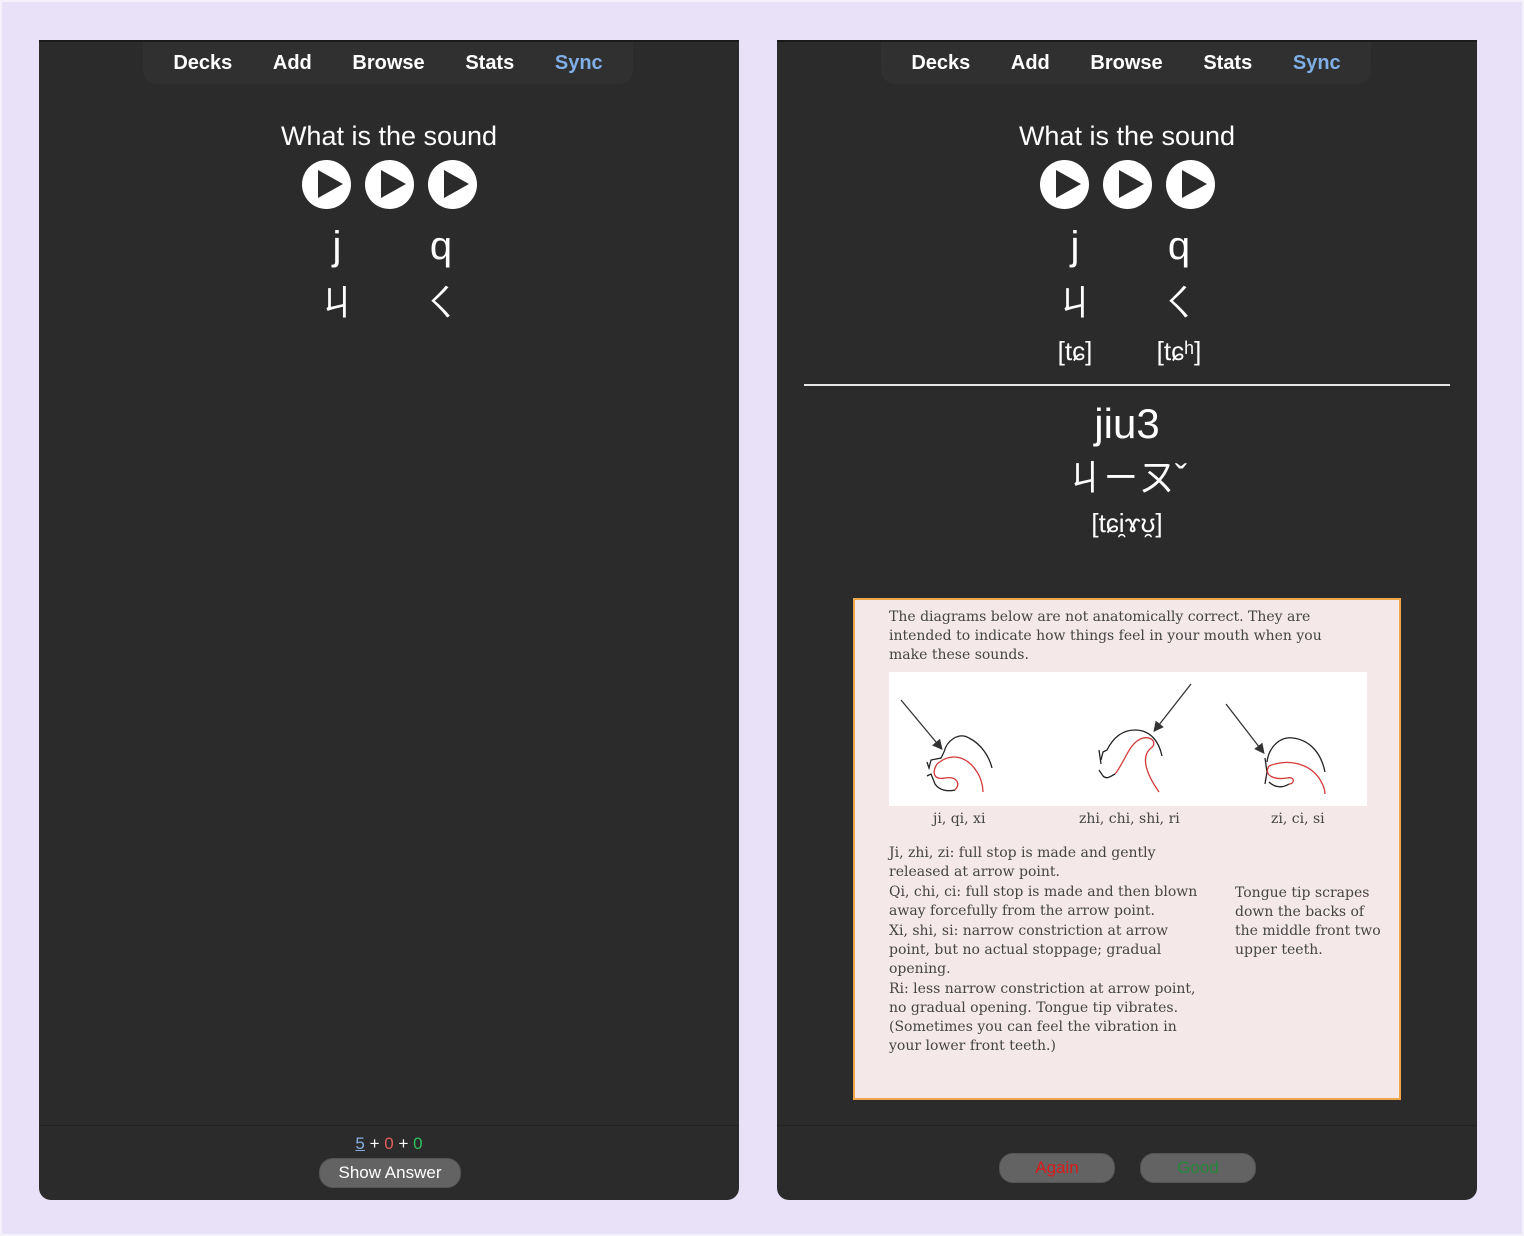 The image size is (1524, 1236). I want to click on diagram-zhi-chi-shi-ri, so click(1145, 738).